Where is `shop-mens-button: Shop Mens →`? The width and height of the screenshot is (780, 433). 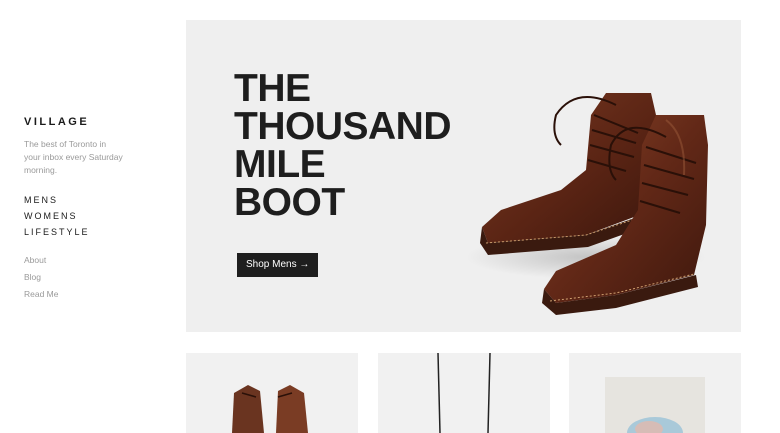 shop-mens-button: Shop Mens → is located at coordinates (278, 265).